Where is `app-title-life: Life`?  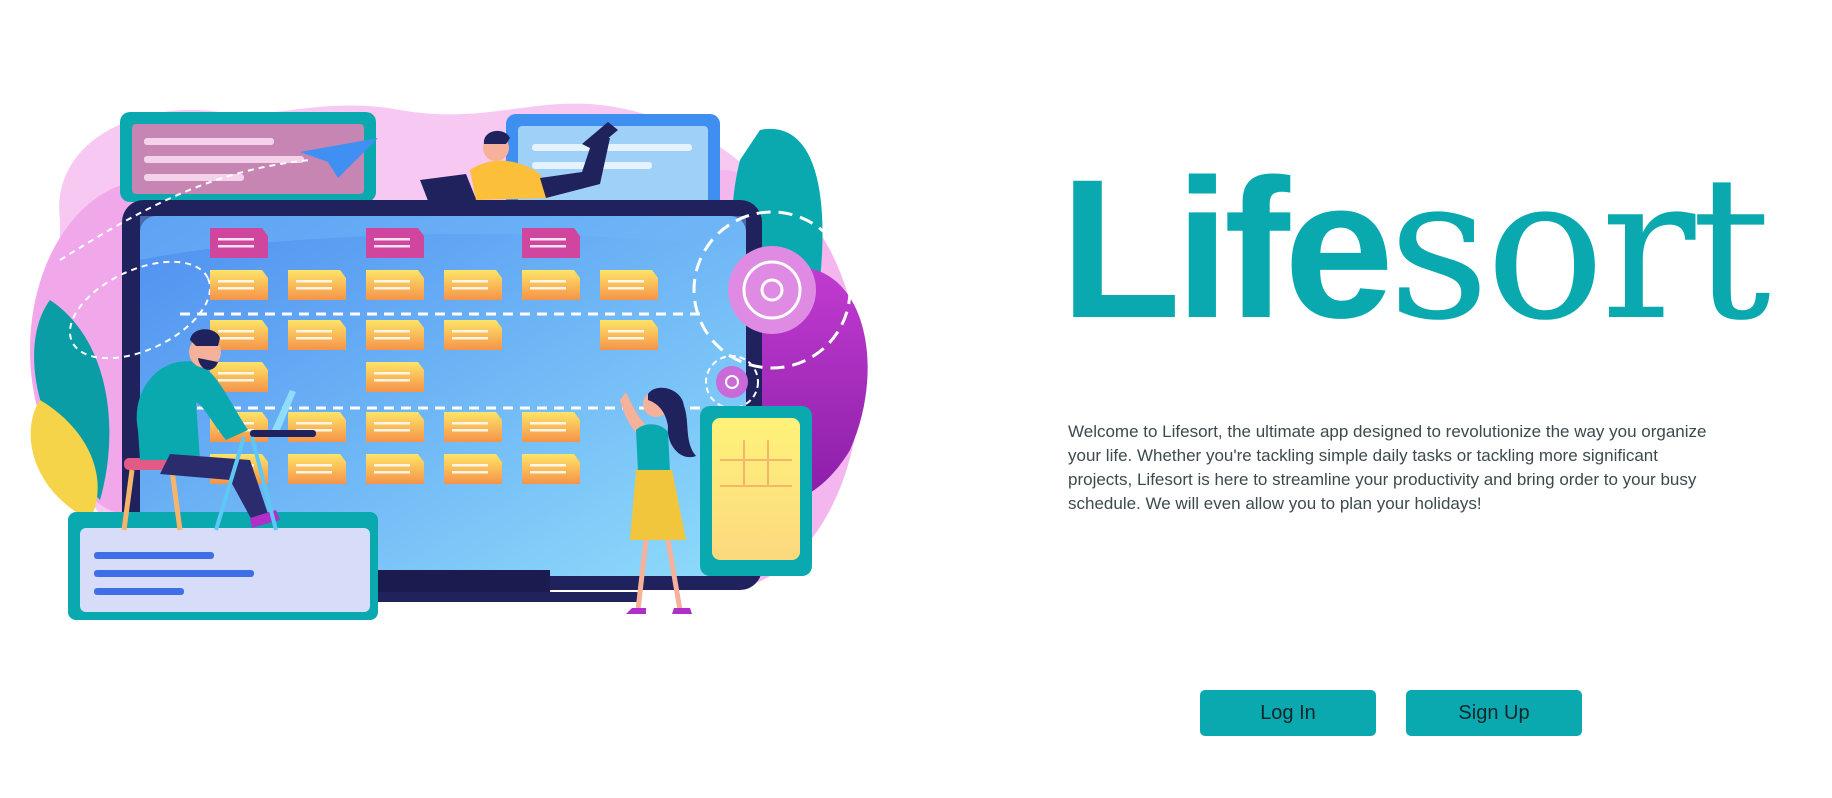 app-title-life: Life is located at coordinates (1227, 248).